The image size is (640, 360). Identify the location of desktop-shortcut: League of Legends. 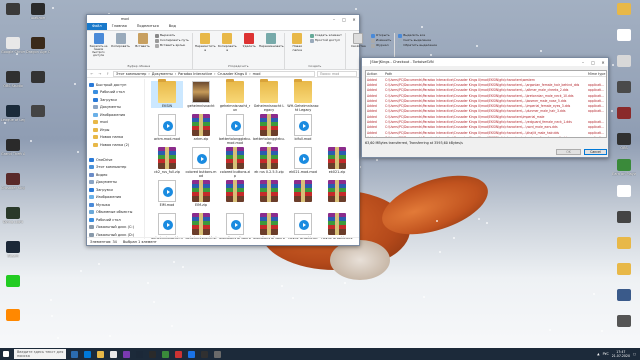
(13, 113).